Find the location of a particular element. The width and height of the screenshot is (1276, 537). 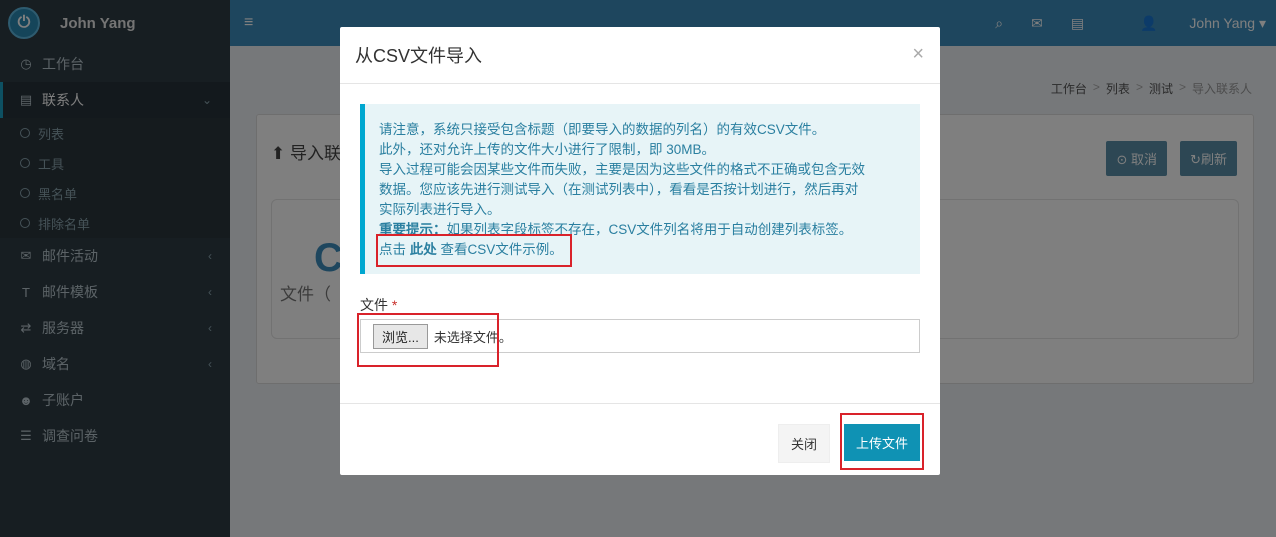

close-icon: × is located at coordinates (918, 54).